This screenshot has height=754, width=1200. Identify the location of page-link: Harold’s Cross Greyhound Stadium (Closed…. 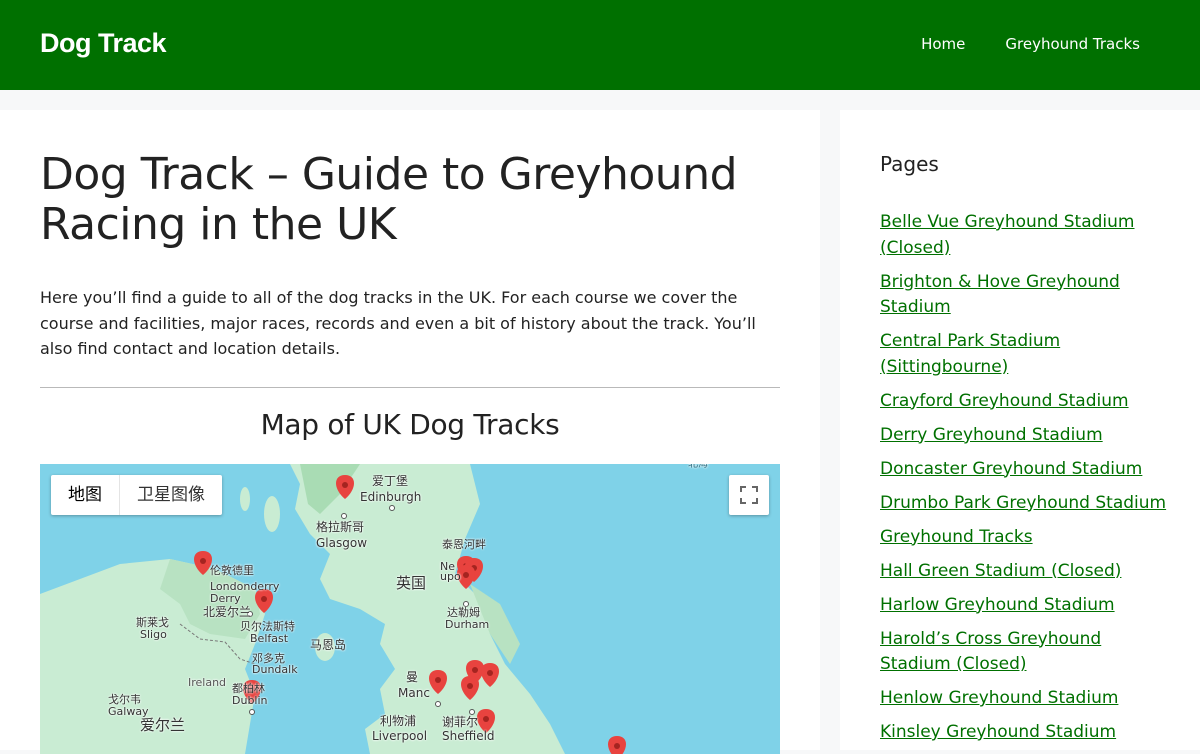
(990, 652).